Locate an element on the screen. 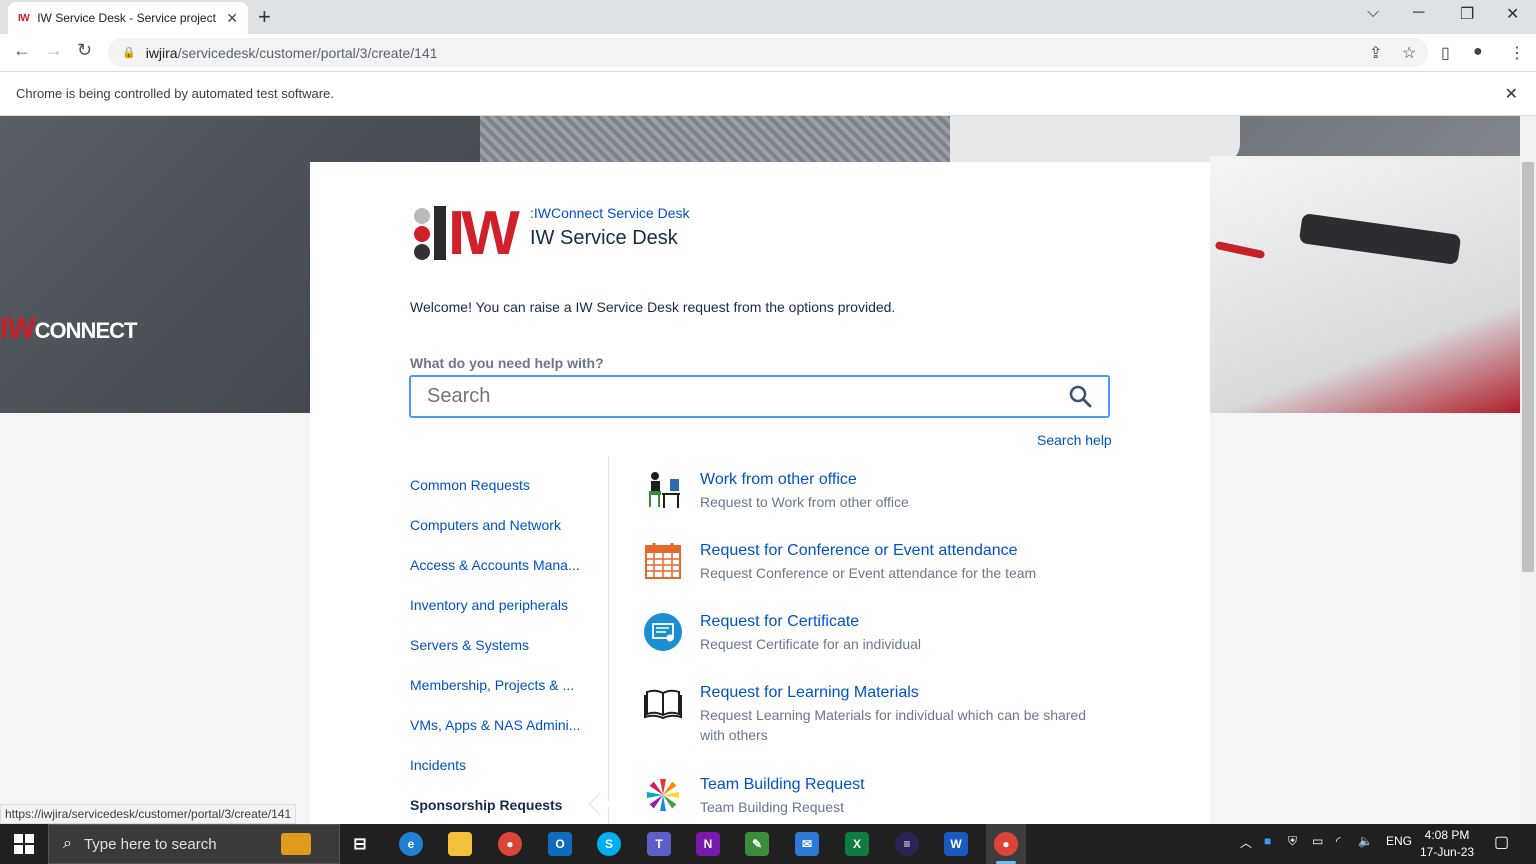  iw-portal-logo: IW is located at coordinates (465, 233).